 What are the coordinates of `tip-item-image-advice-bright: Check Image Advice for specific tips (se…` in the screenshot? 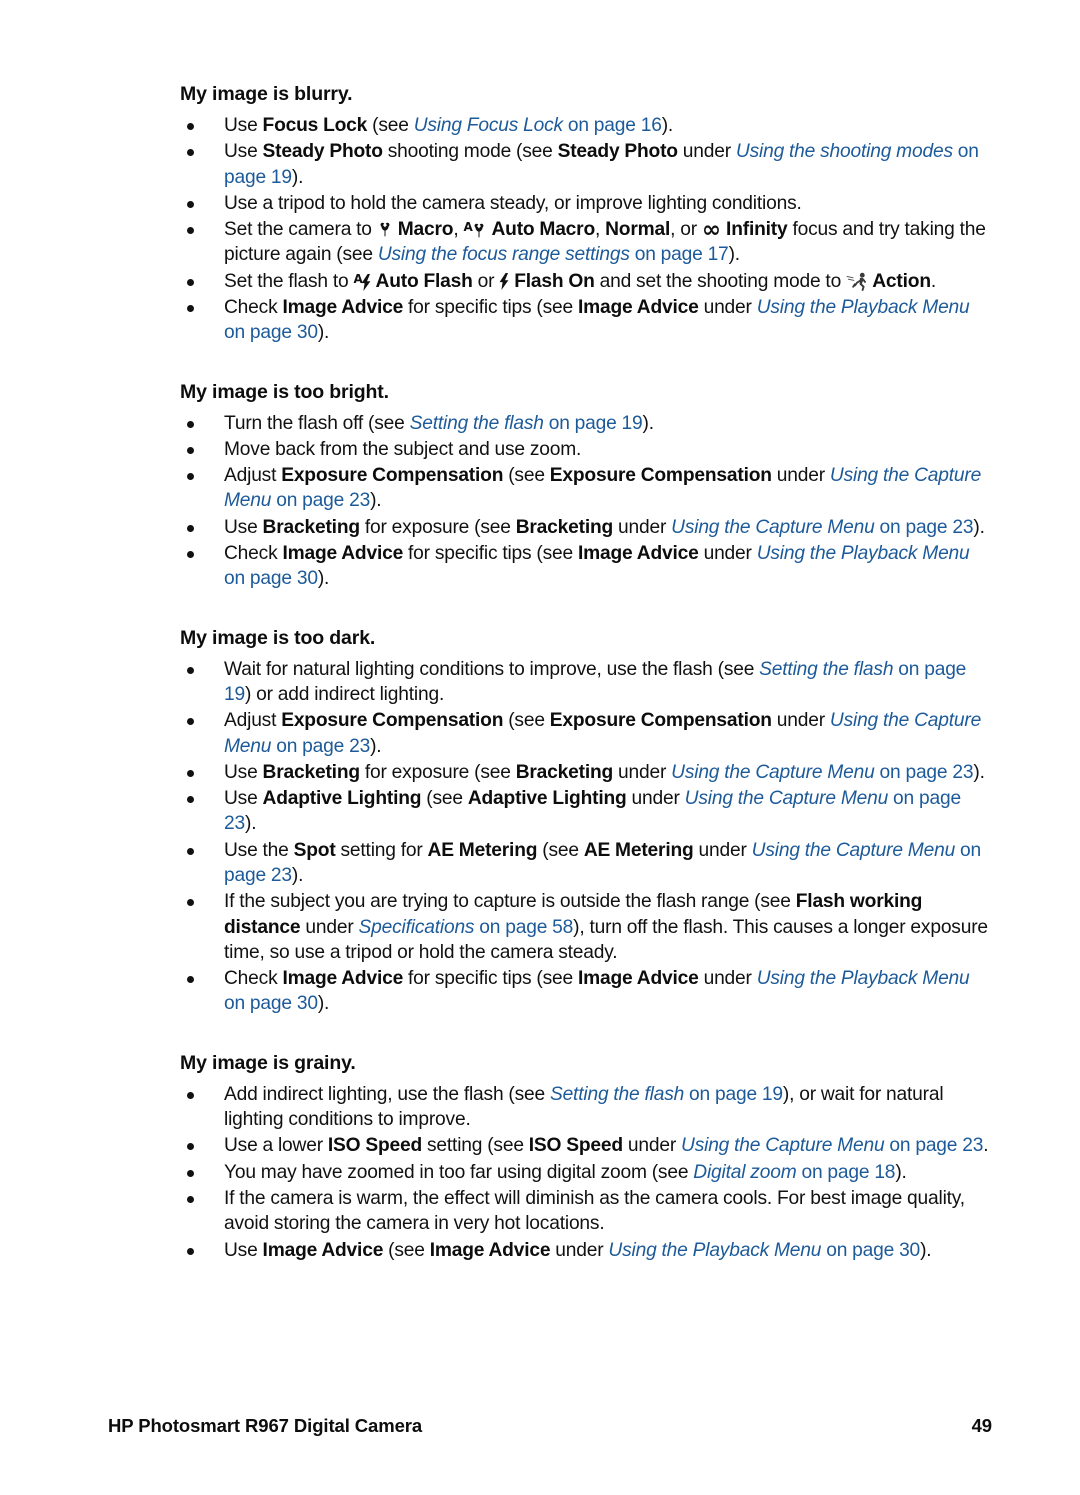 It's located at (586, 566).